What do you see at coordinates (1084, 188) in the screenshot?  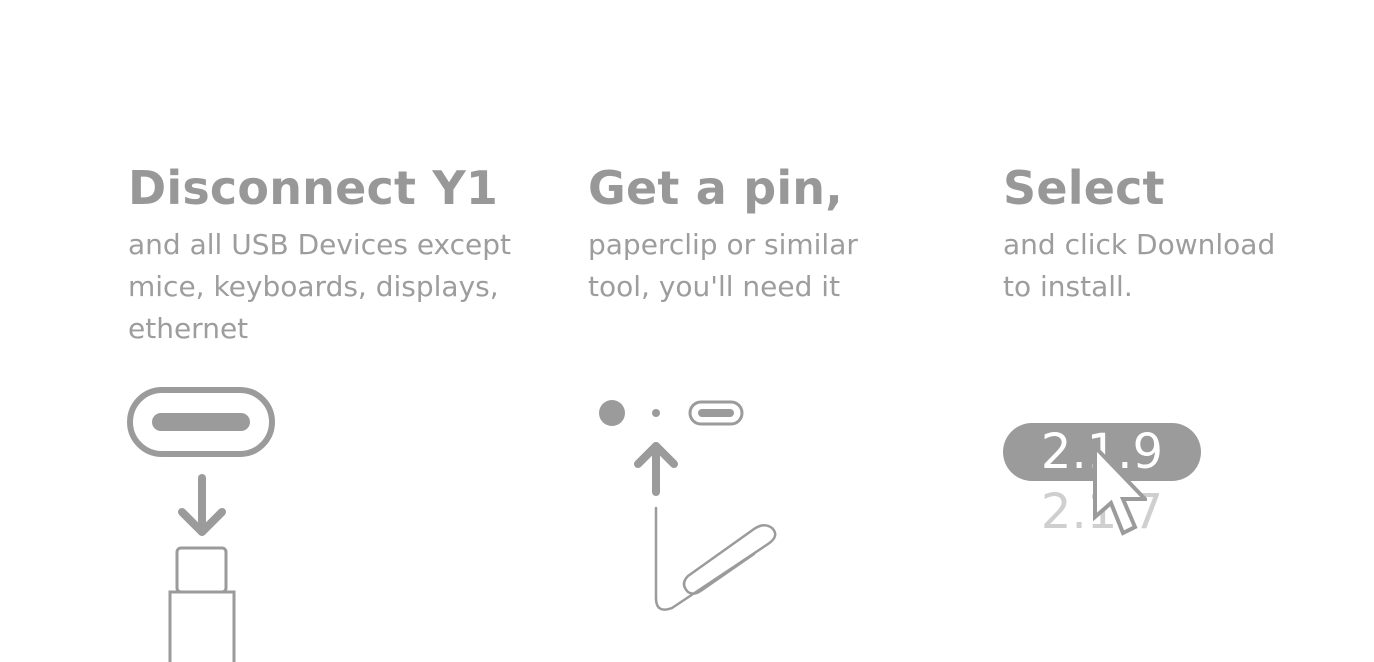 I see `step-title: Select` at bounding box center [1084, 188].